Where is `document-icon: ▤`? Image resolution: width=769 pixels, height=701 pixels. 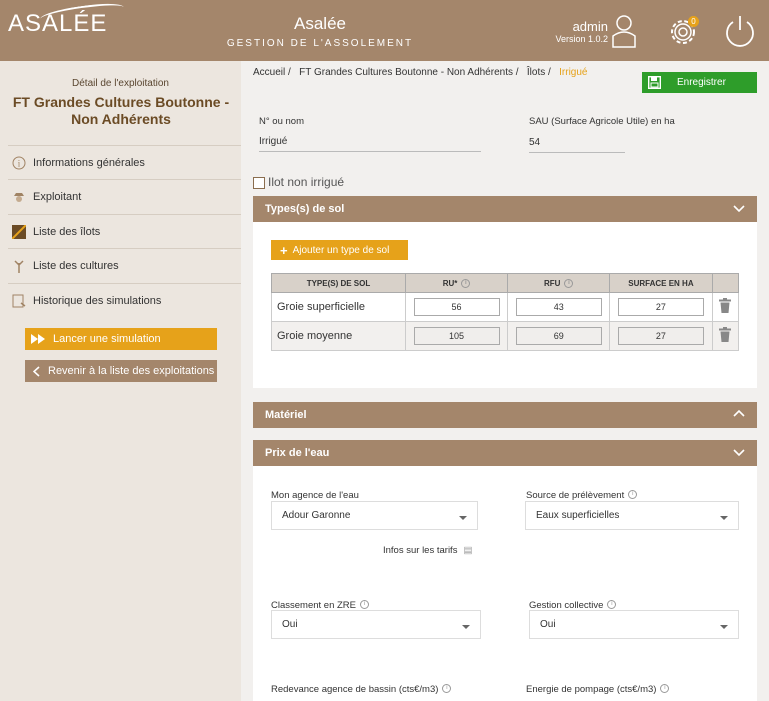 document-icon: ▤ is located at coordinates (468, 550).